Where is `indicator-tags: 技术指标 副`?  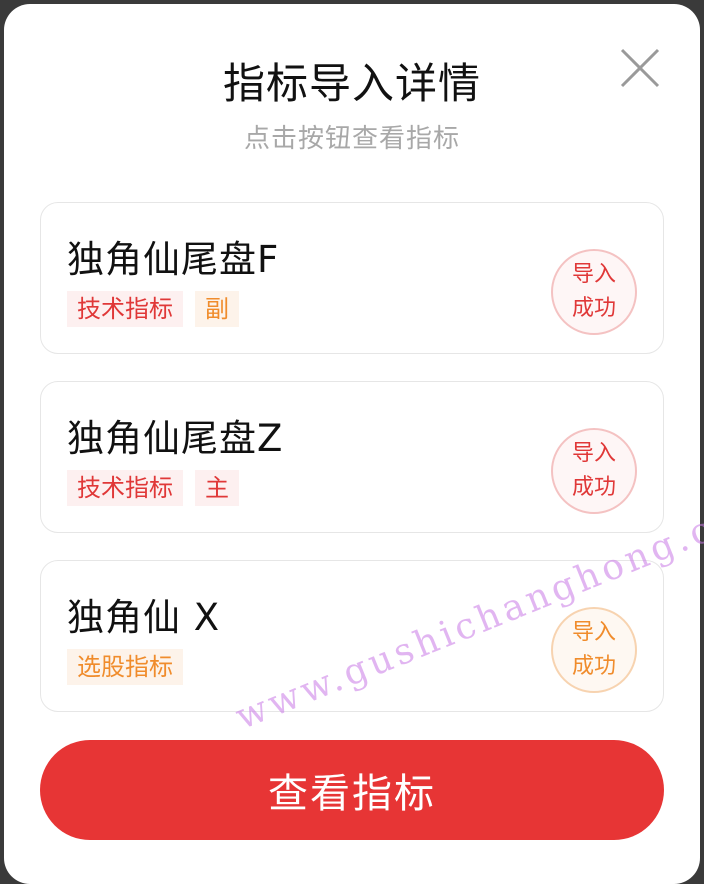
indicator-tags: 技术指标 副 is located at coordinates (153, 309).